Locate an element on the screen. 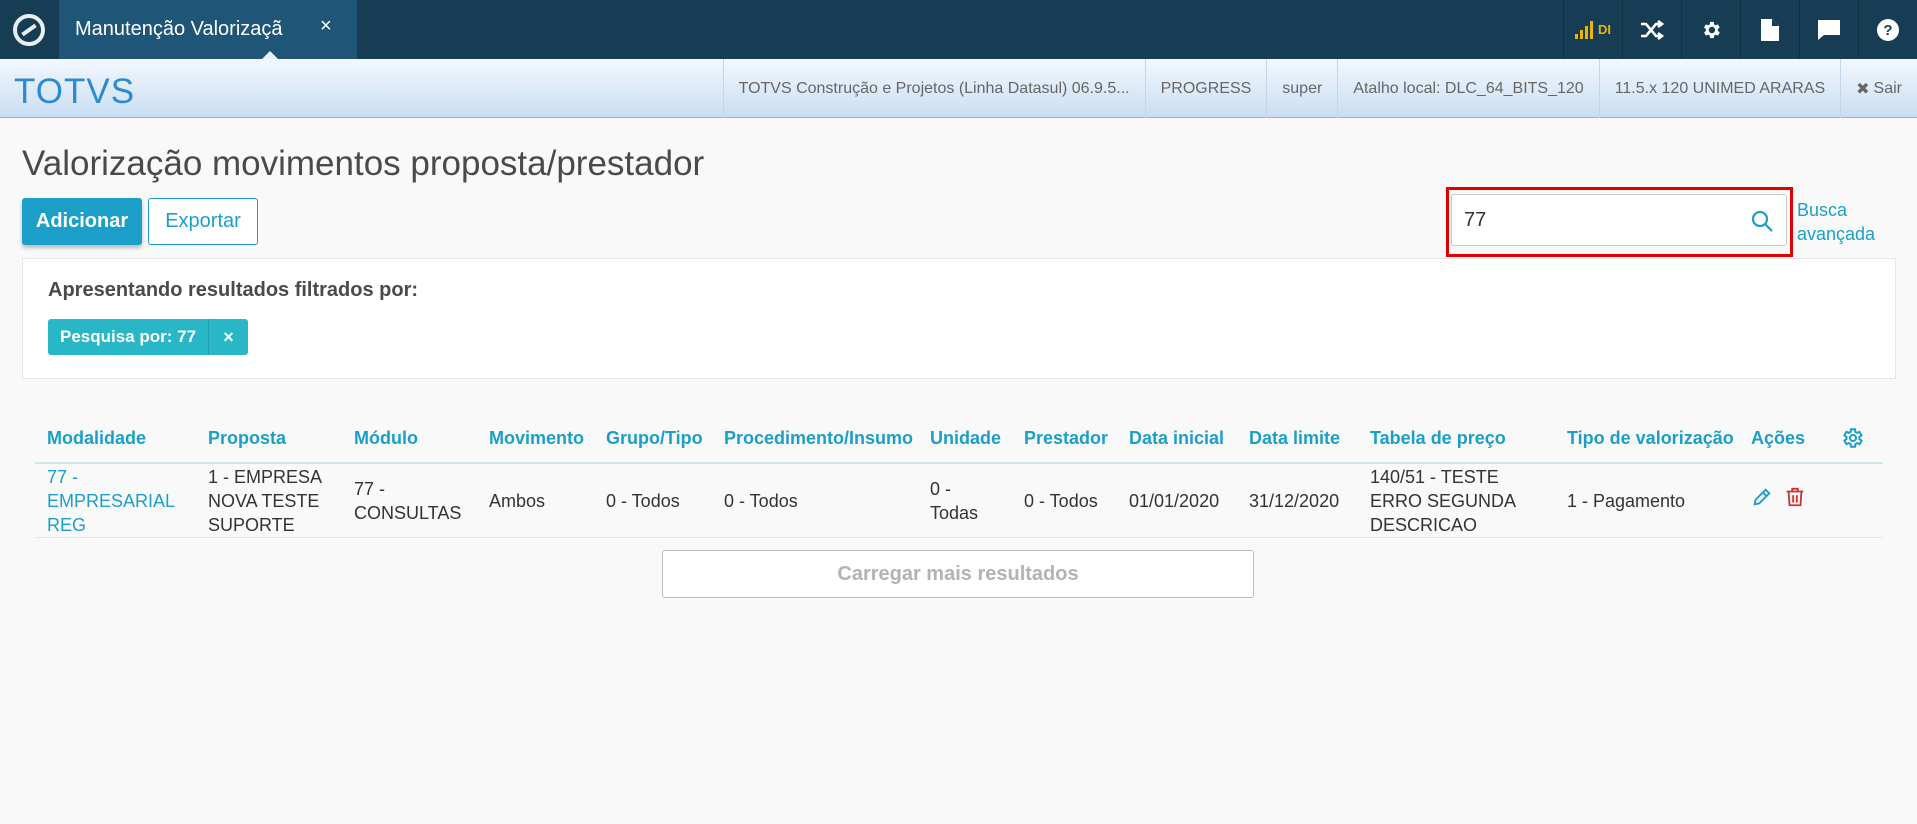 The height and width of the screenshot is (824, 1917). shuffle-button is located at coordinates (1651, 29).